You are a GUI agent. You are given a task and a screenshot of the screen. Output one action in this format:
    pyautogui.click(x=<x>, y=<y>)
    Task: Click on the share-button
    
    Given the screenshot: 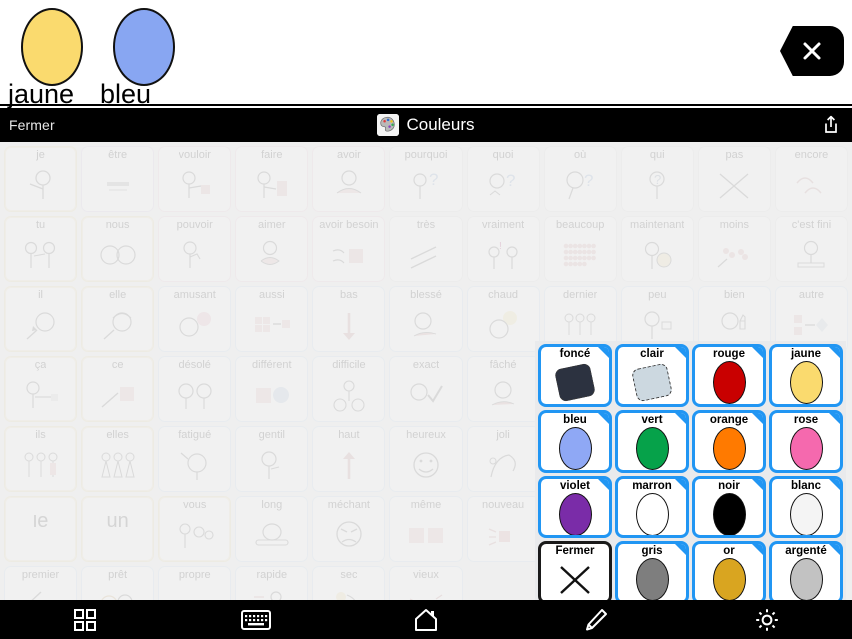 What is the action you would take?
    pyautogui.click(x=831, y=125)
    